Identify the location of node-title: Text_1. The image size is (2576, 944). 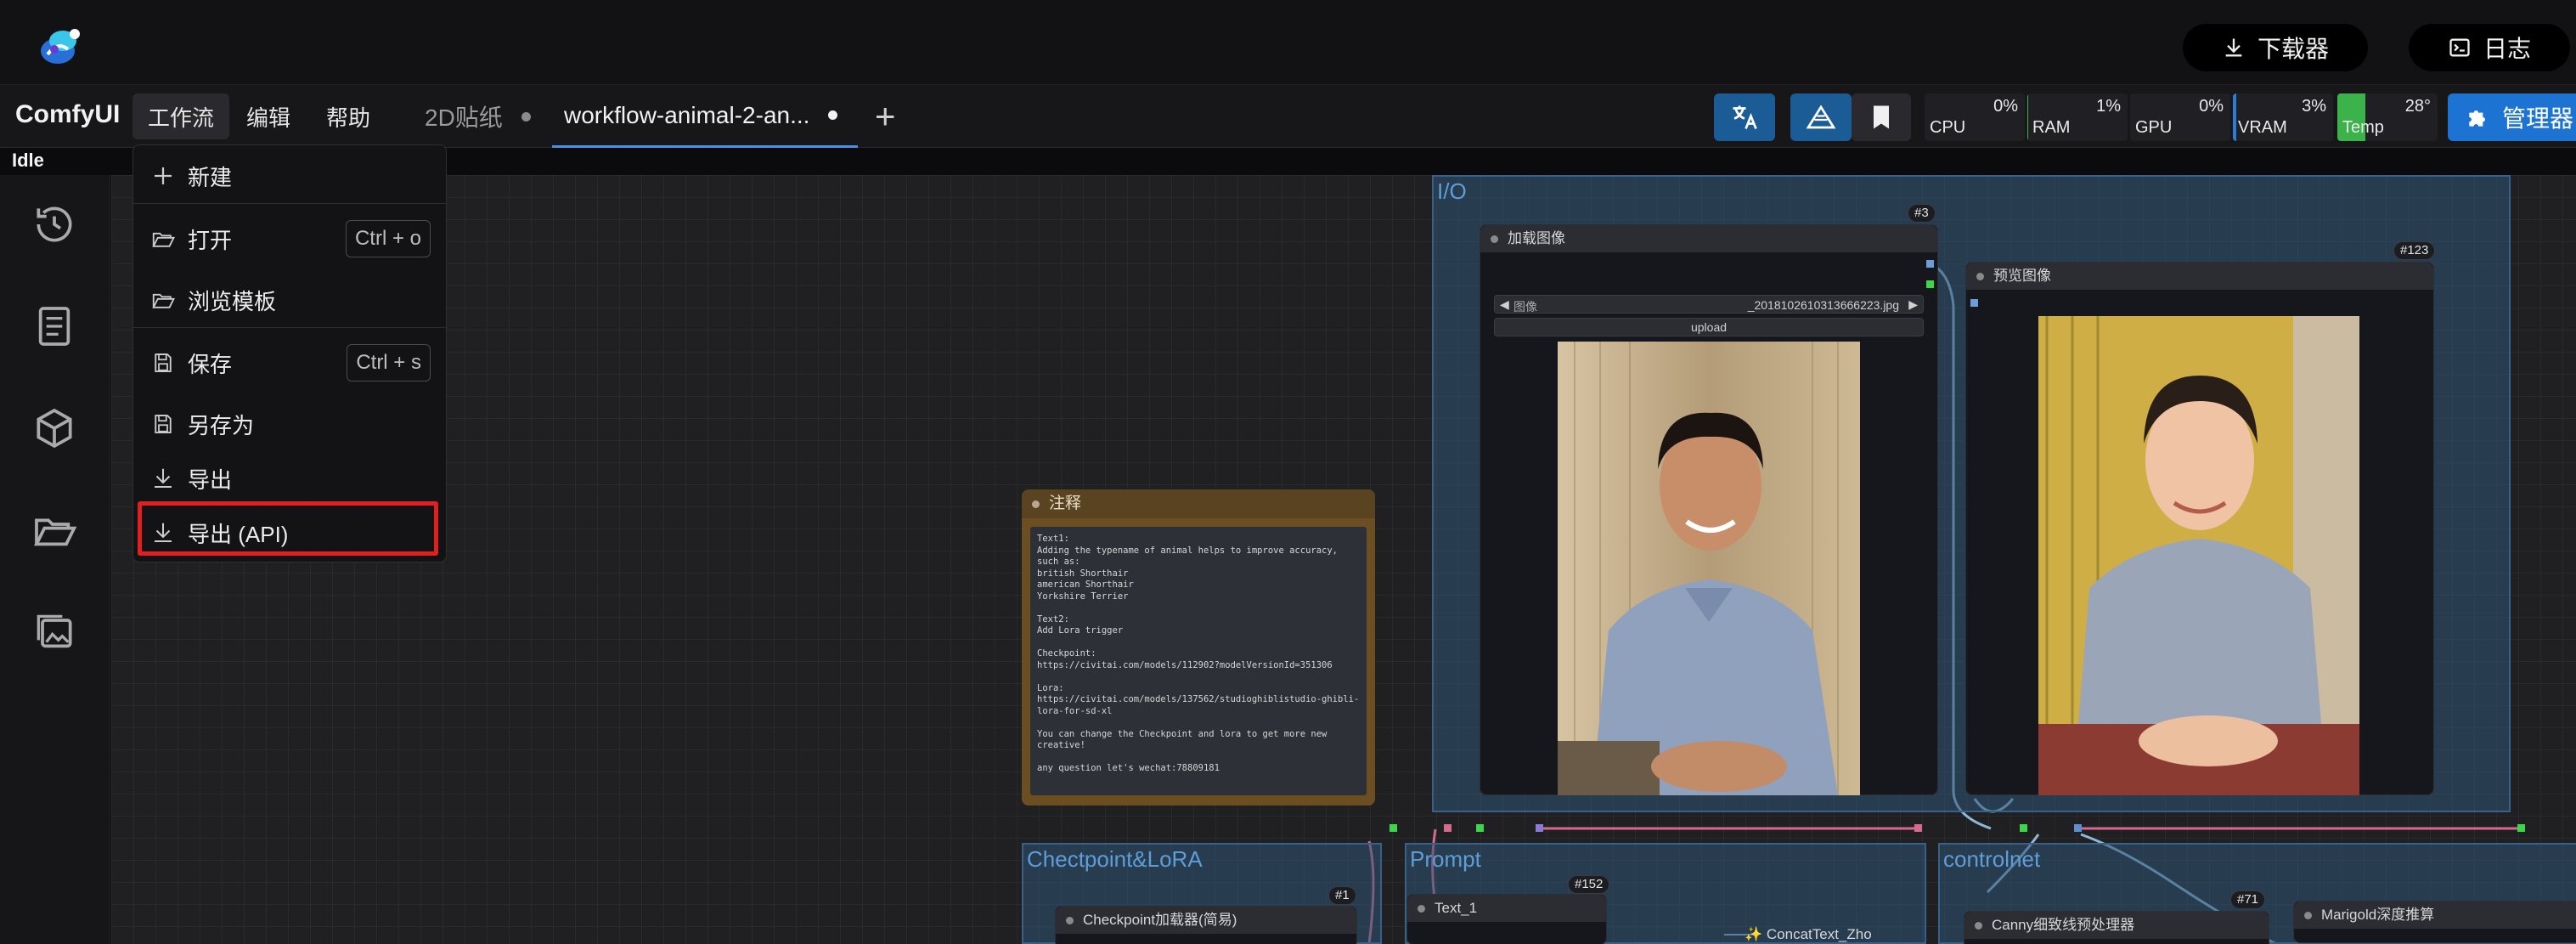
(1456, 908).